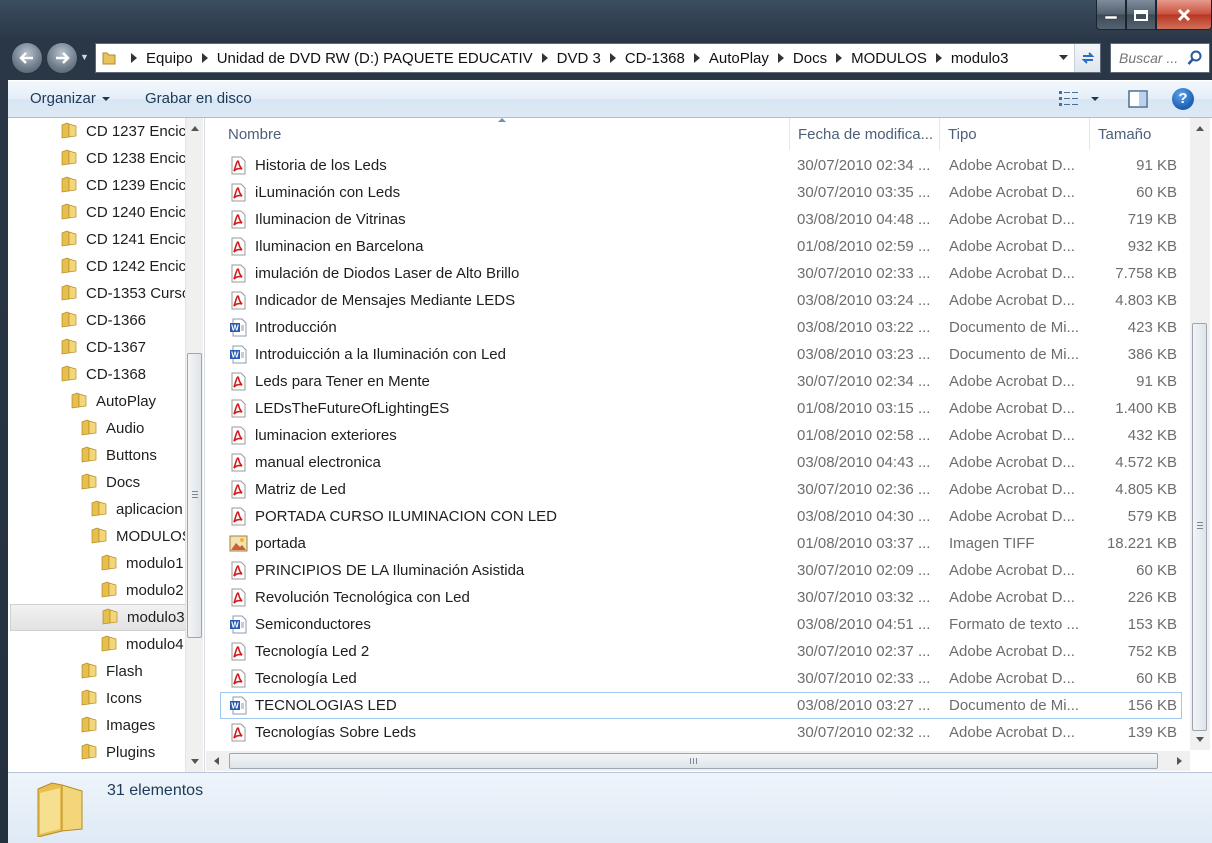 The width and height of the screenshot is (1212, 843). I want to click on file-name-cell: Tecnología Led 2, so click(506, 651).